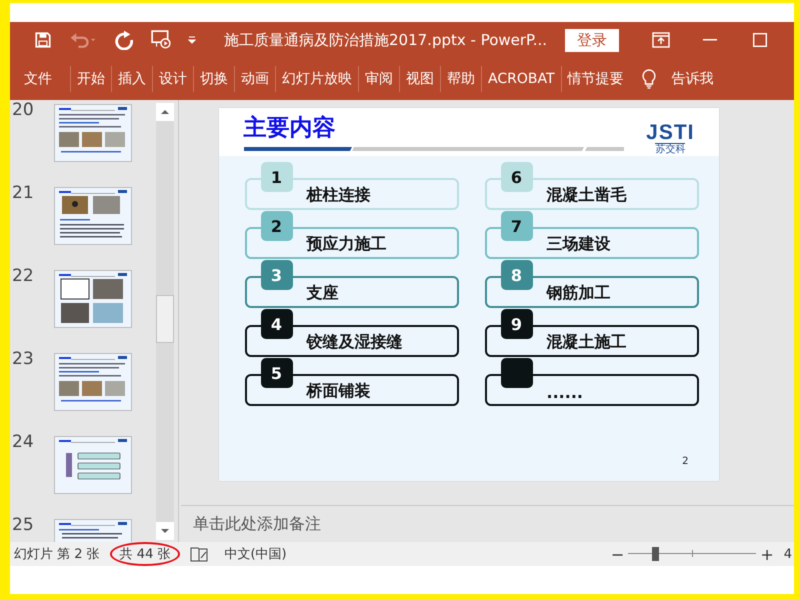  Describe the element at coordinates (685, 461) in the screenshot. I see `page-number: 2` at that location.